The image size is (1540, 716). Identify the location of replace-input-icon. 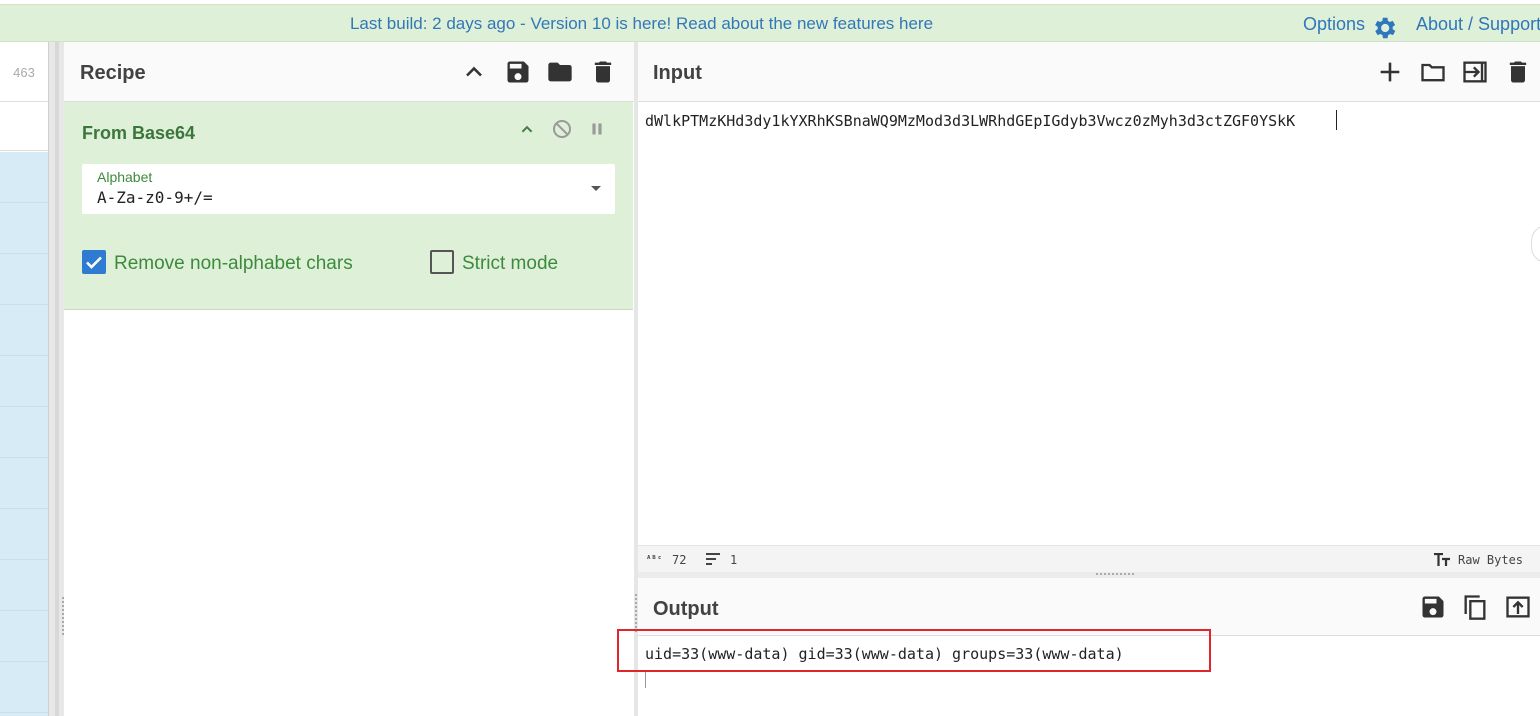
(1518, 607).